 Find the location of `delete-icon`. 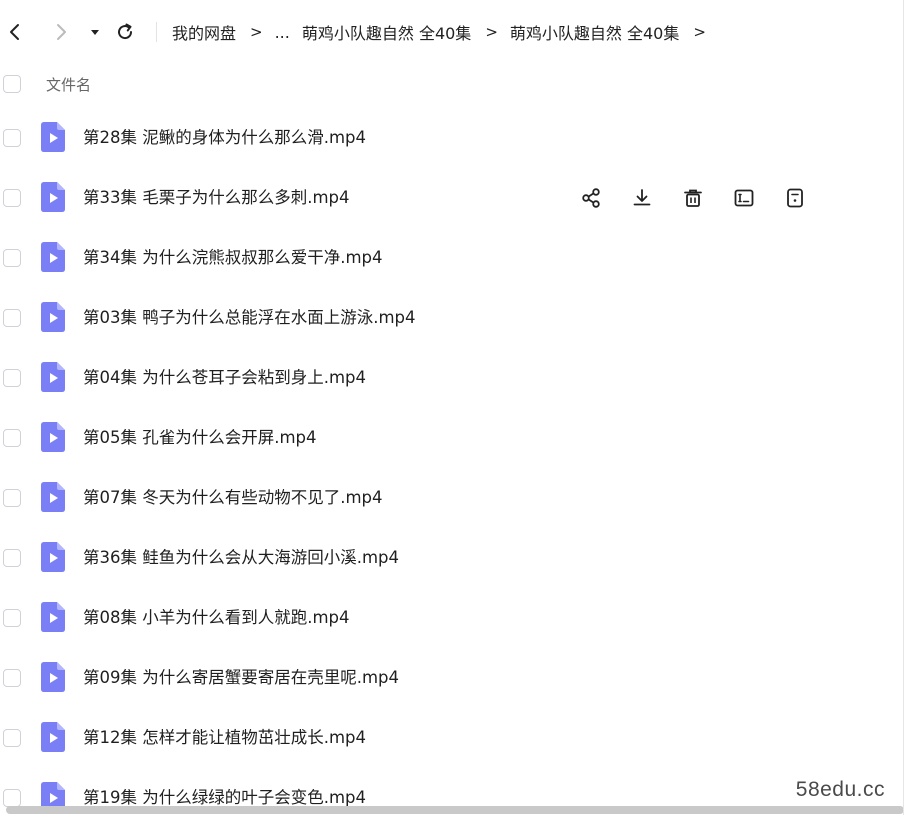

delete-icon is located at coordinates (693, 198).